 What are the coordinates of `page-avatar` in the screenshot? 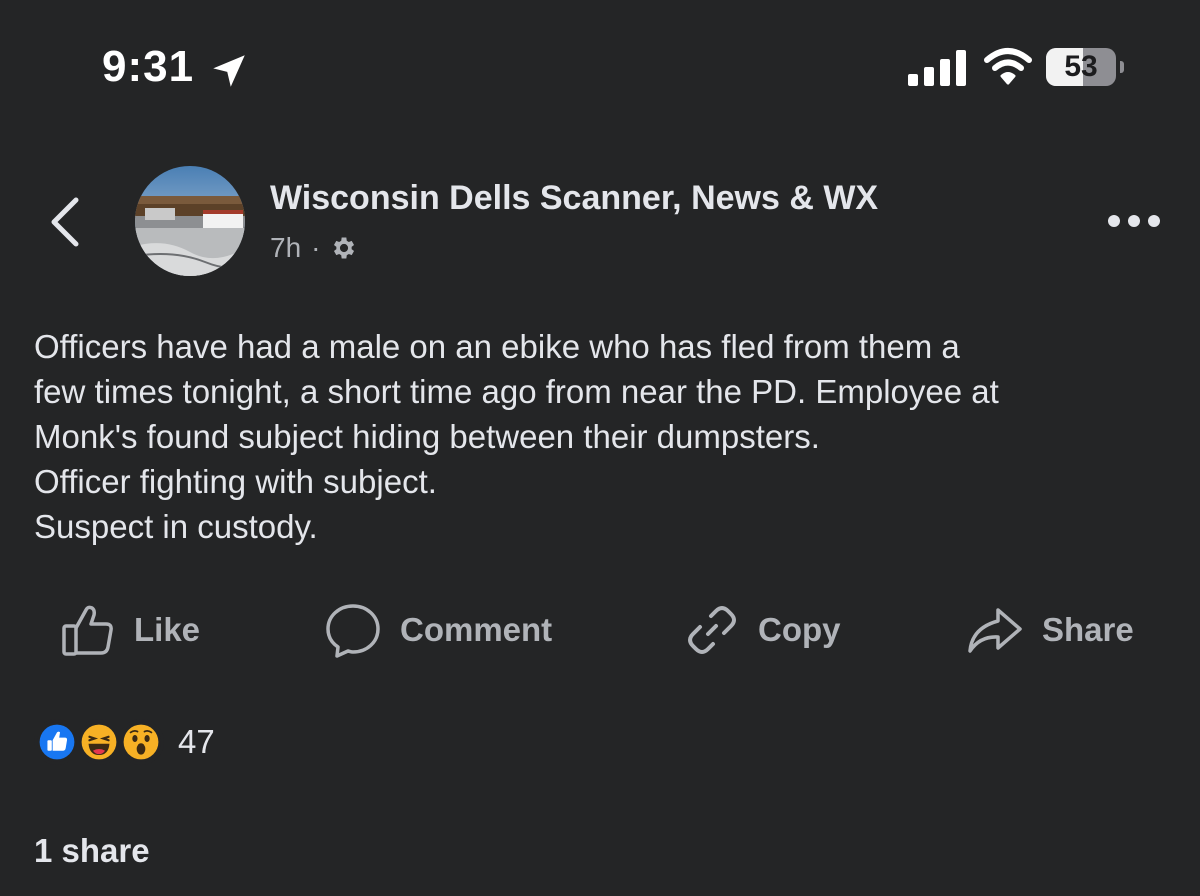 It's located at (190, 221).